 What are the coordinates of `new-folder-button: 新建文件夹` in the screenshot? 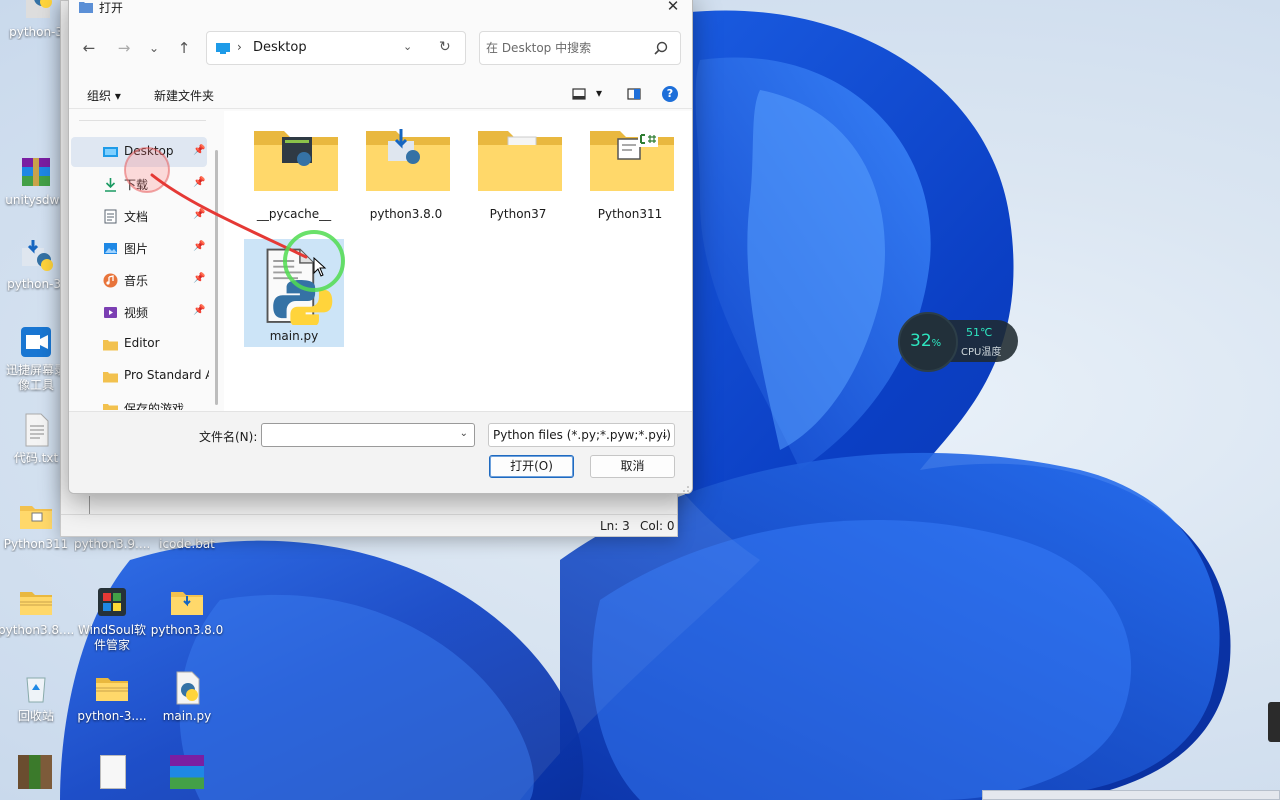 It's located at (184, 95).